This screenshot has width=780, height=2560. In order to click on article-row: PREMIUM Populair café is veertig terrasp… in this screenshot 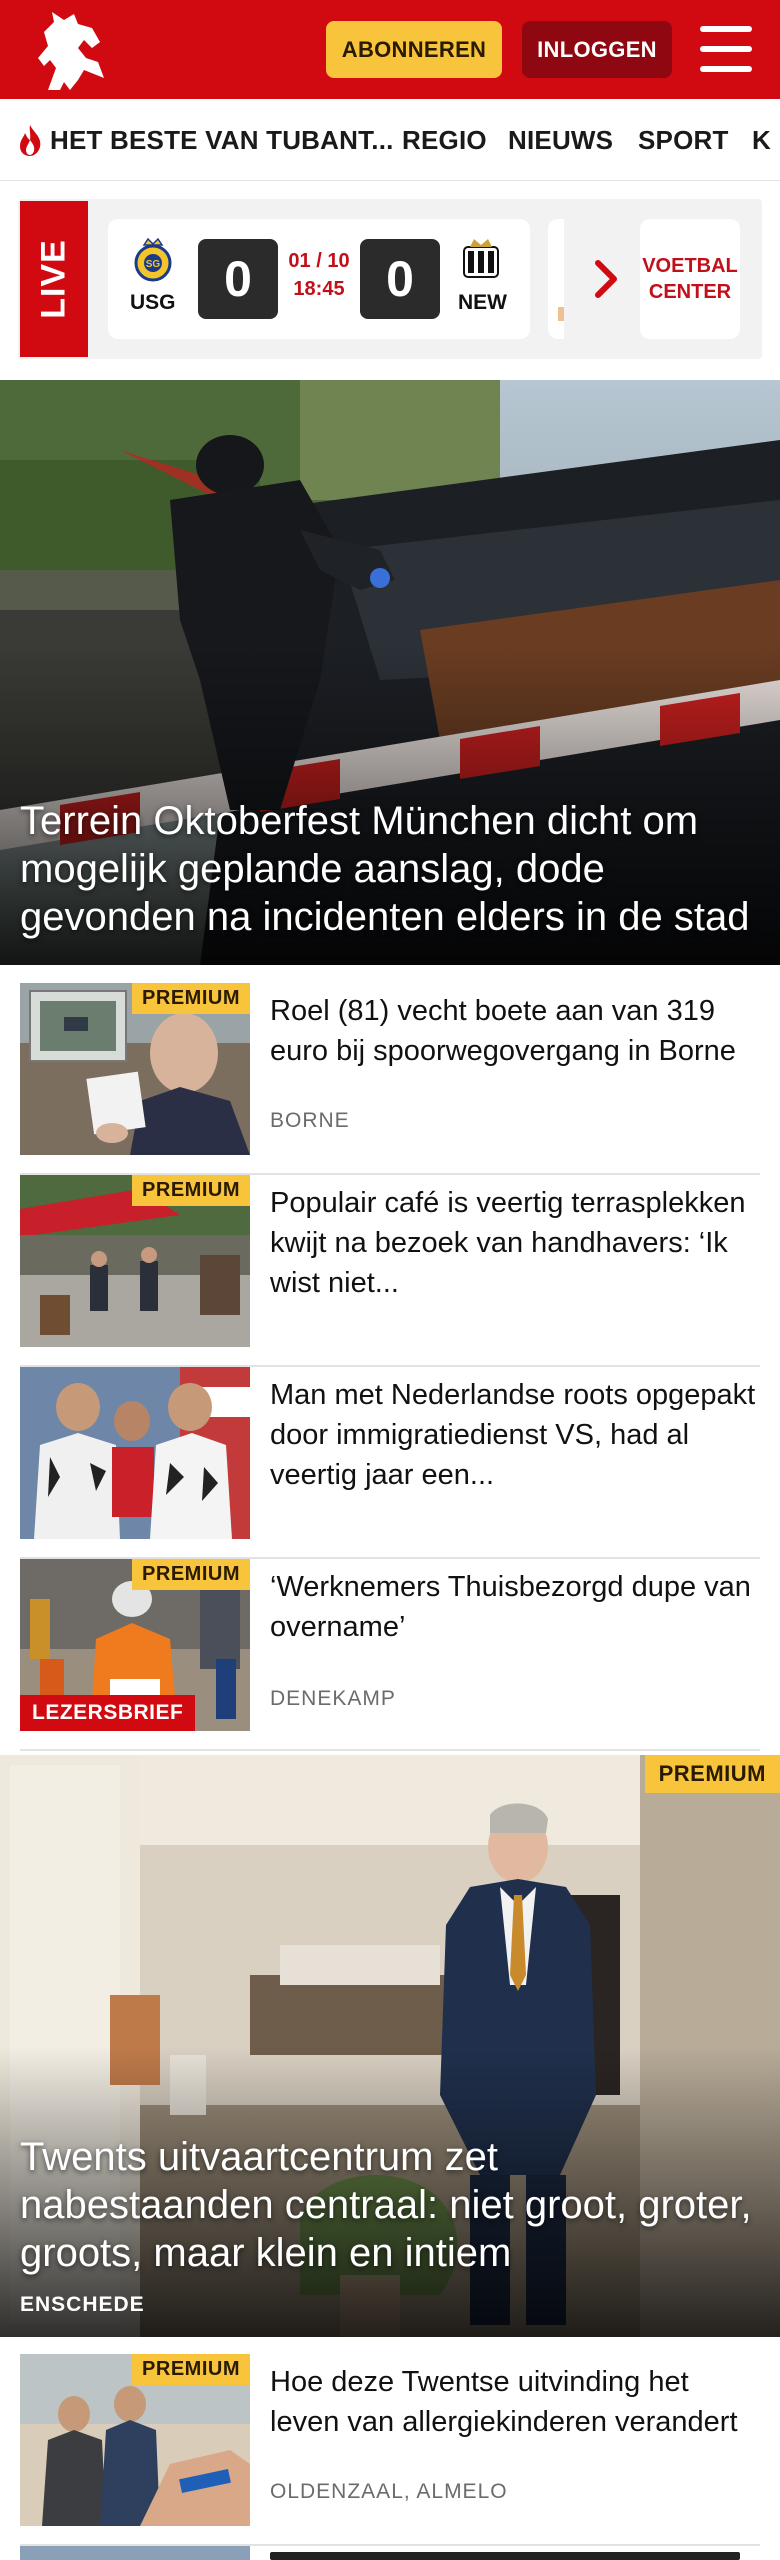, I will do `click(390, 1271)`.